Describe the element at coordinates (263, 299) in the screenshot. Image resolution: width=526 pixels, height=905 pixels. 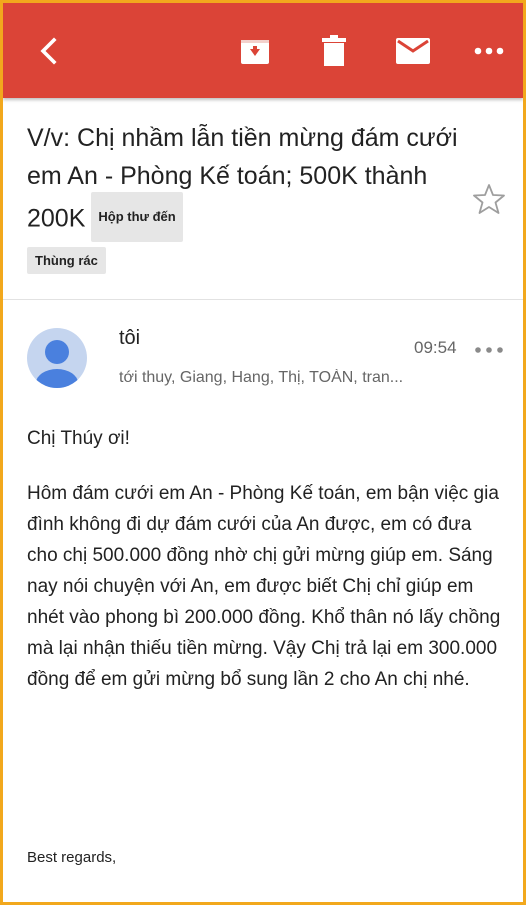
I see `header-divider` at that location.